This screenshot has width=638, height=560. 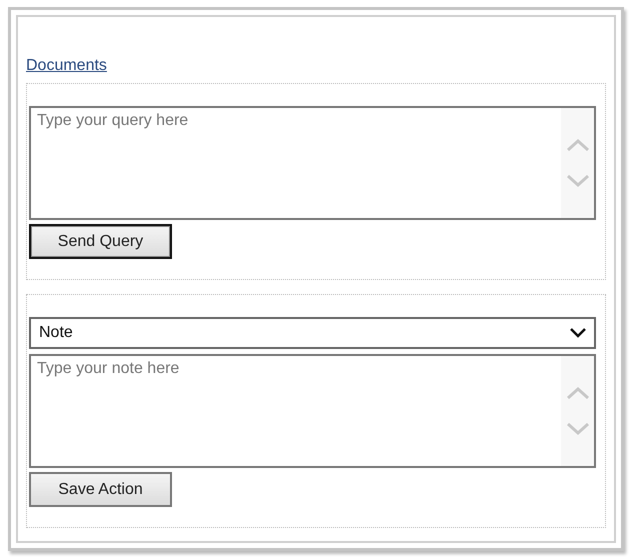 What do you see at coordinates (100, 489) in the screenshot?
I see `save-action-button: Save Action` at bounding box center [100, 489].